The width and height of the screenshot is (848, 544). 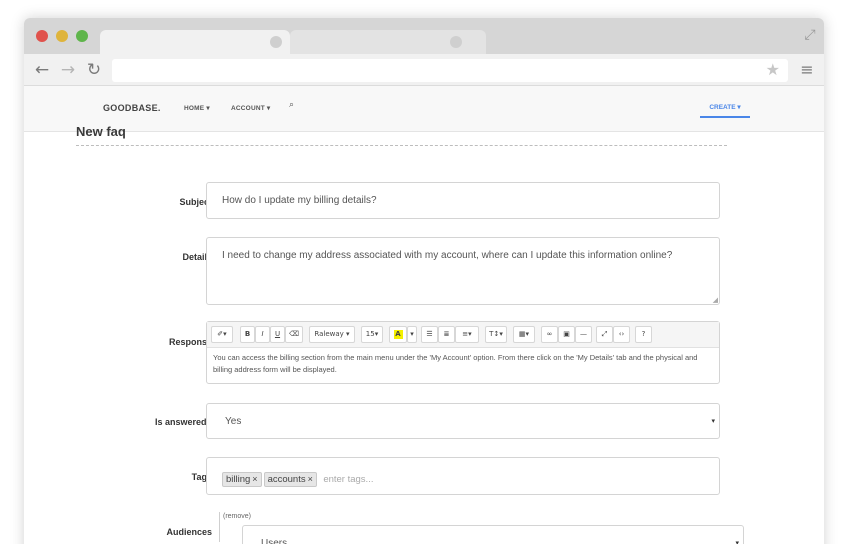 I want to click on audiences-select: Users ▾, so click(x=493, y=534).